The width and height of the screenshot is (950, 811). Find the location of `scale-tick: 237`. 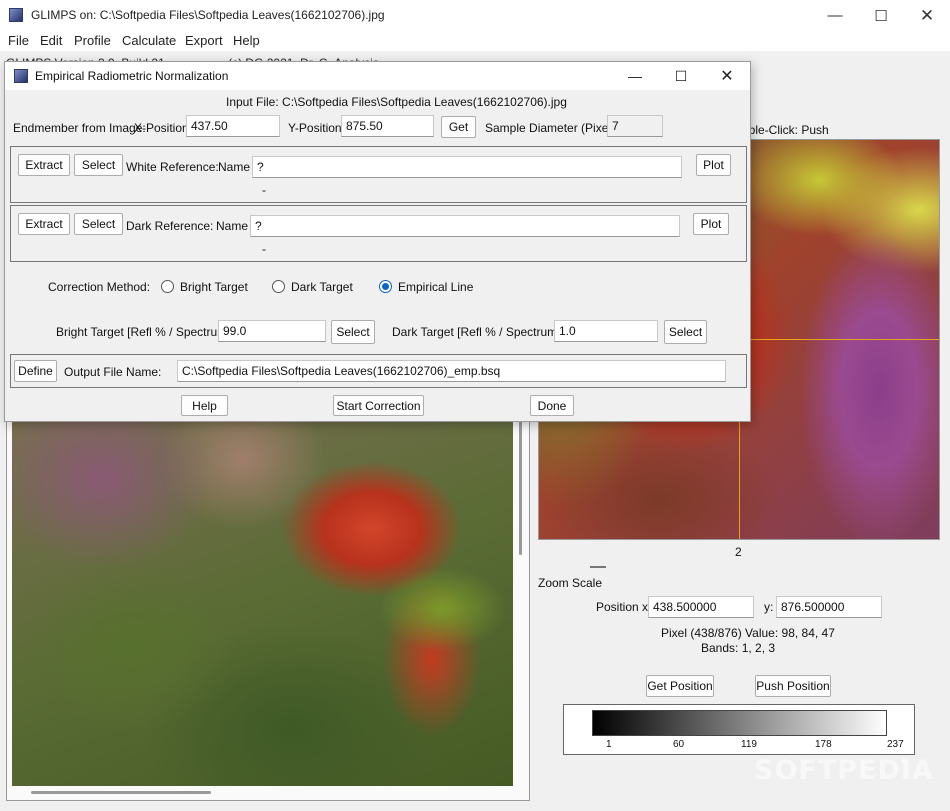

scale-tick: 237 is located at coordinates (895, 744).